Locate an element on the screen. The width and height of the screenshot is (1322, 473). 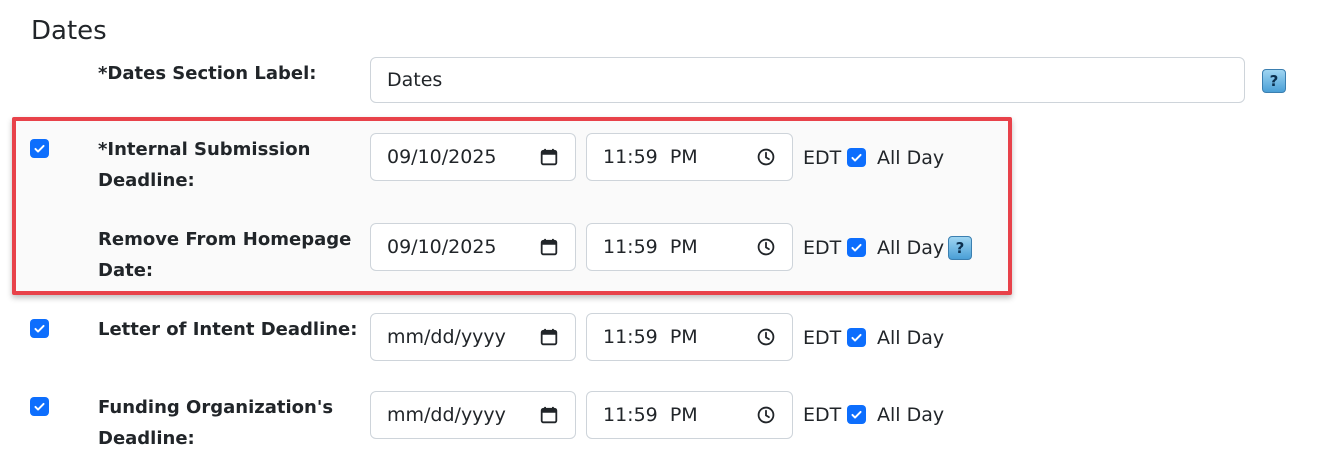
letter-of-intent-time-input: 11:59 PM is located at coordinates (689, 337).